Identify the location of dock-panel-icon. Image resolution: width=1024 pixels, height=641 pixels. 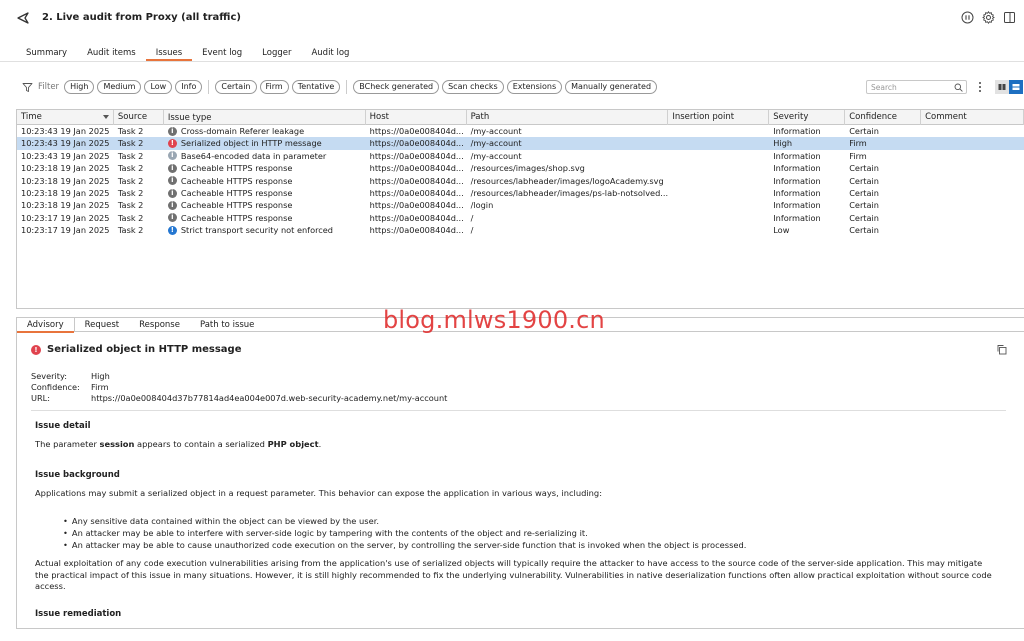
(1009, 17).